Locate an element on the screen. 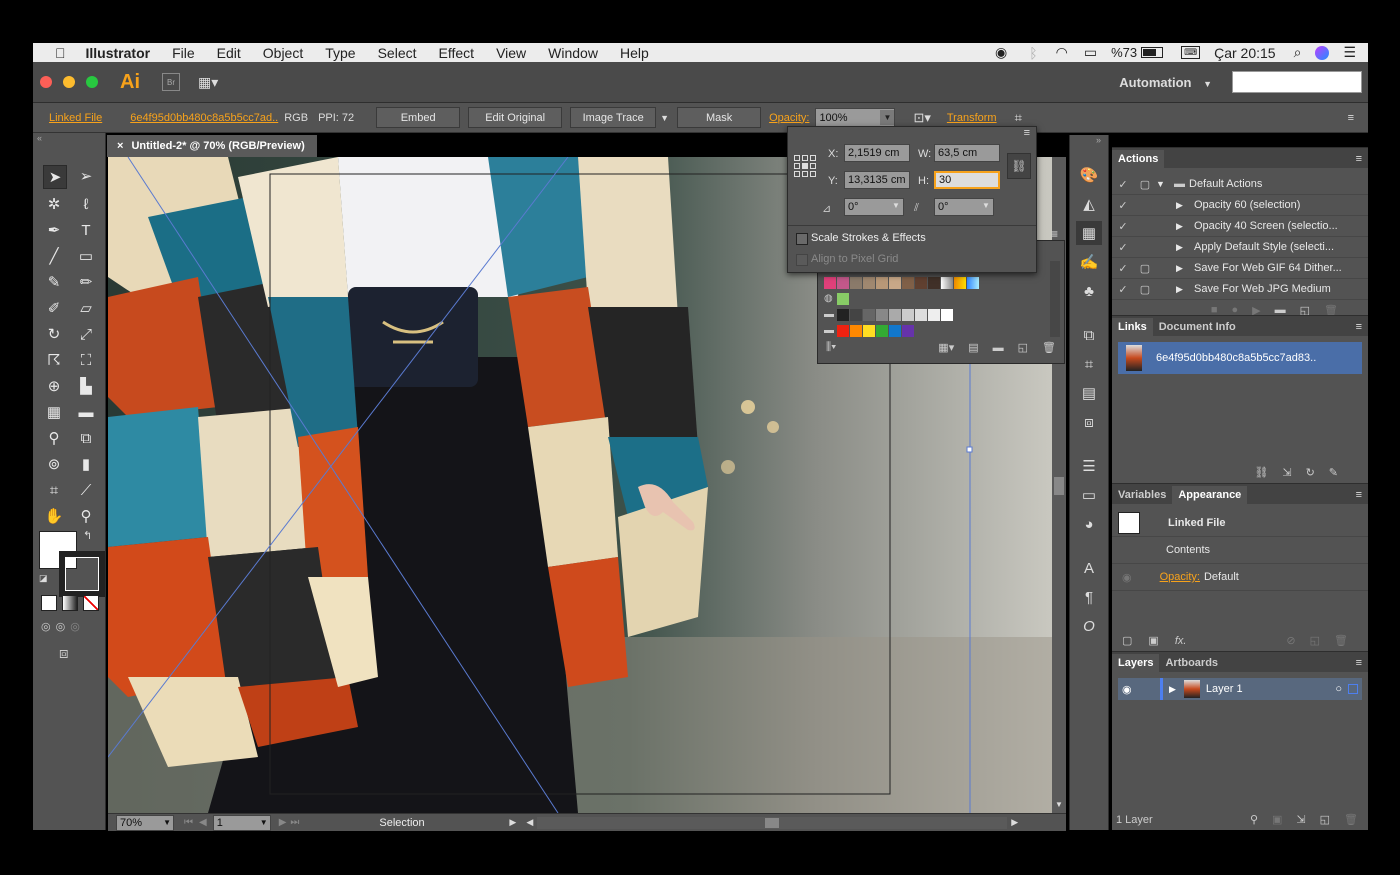 This screenshot has width=1400, height=875. fill-stroke-widget: ↰ ◪ is located at coordinates (72, 563).